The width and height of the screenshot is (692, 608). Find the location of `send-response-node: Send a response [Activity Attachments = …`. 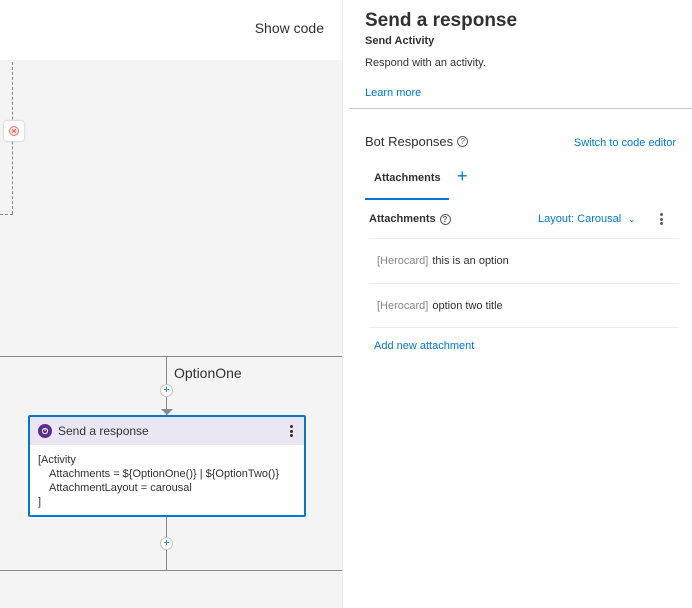

send-response-node: Send a response [Activity Attachments = … is located at coordinates (167, 466).